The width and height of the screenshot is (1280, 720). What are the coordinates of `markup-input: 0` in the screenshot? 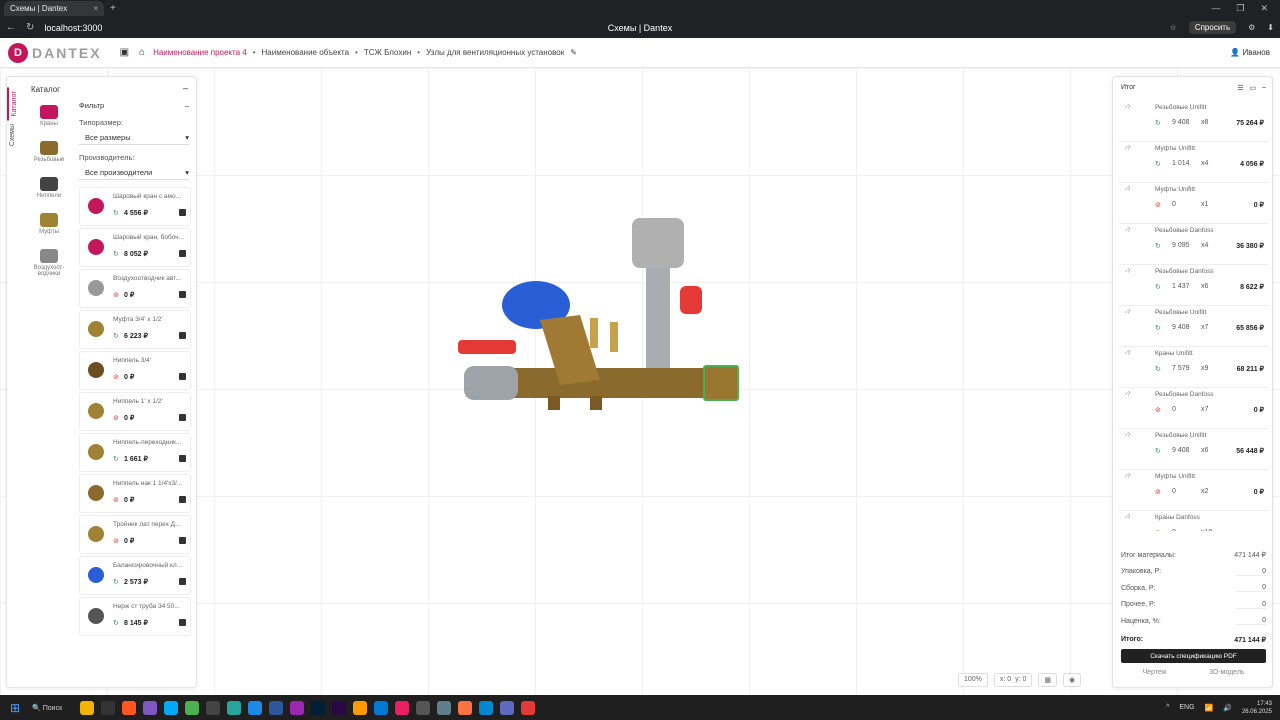 It's located at (1251, 621).